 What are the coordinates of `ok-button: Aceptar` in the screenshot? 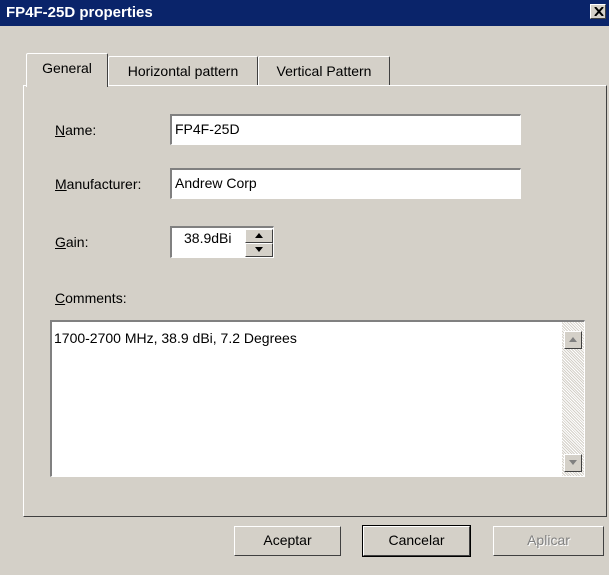 It's located at (287, 541).